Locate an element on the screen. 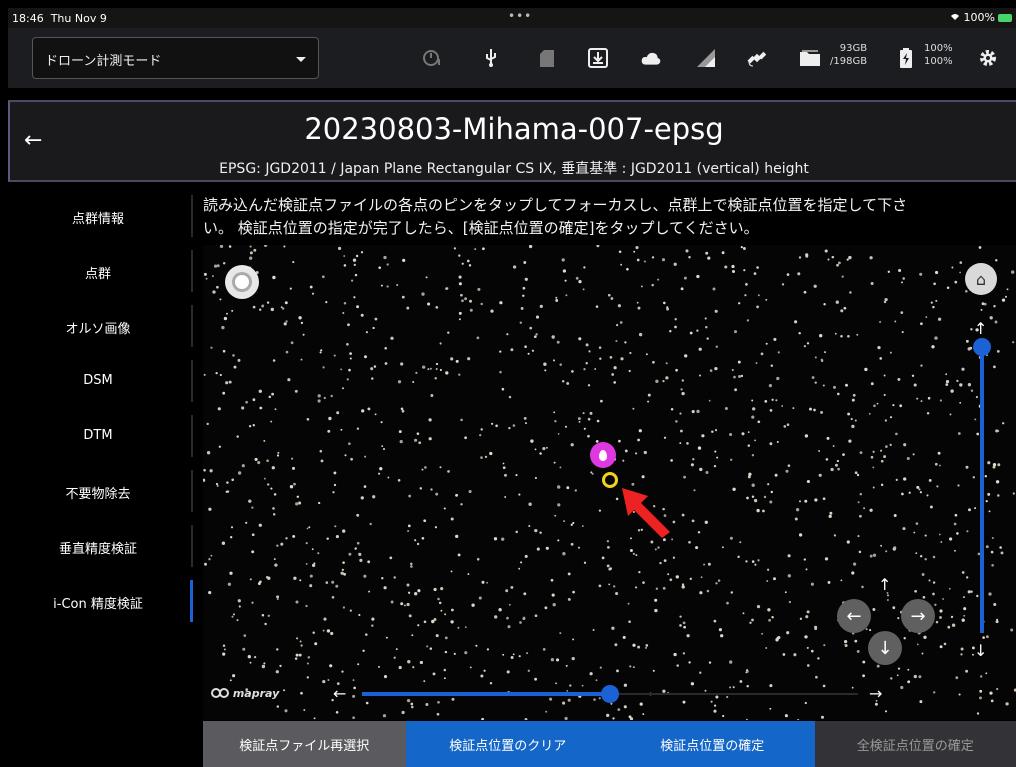 The height and width of the screenshot is (767, 1016). clear-position-button: 検証点位置のクリア is located at coordinates (507, 744).